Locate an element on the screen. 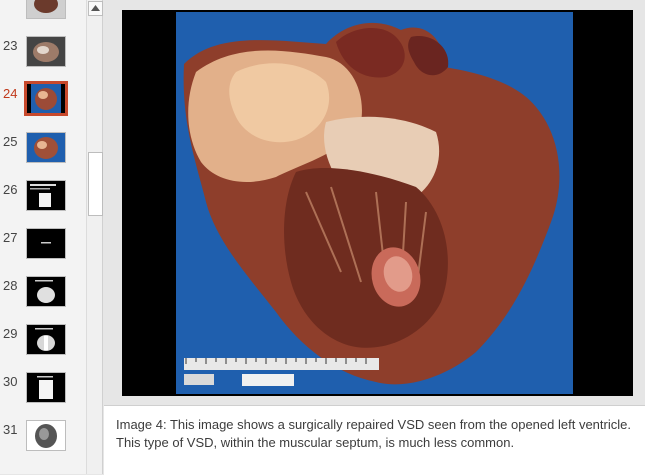 This screenshot has height=475, width=645. chevron-up-icon is located at coordinates (95, 8).